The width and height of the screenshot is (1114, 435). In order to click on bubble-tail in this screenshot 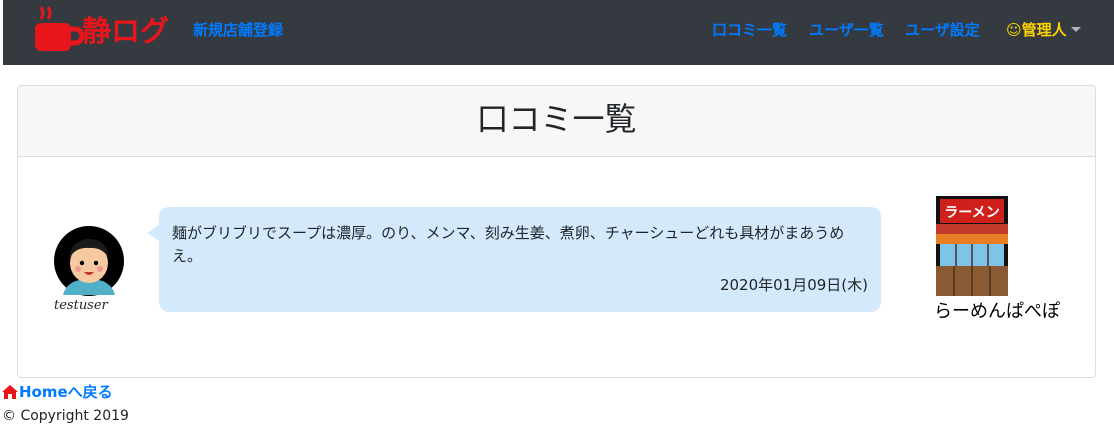, I will do `click(153, 233)`.